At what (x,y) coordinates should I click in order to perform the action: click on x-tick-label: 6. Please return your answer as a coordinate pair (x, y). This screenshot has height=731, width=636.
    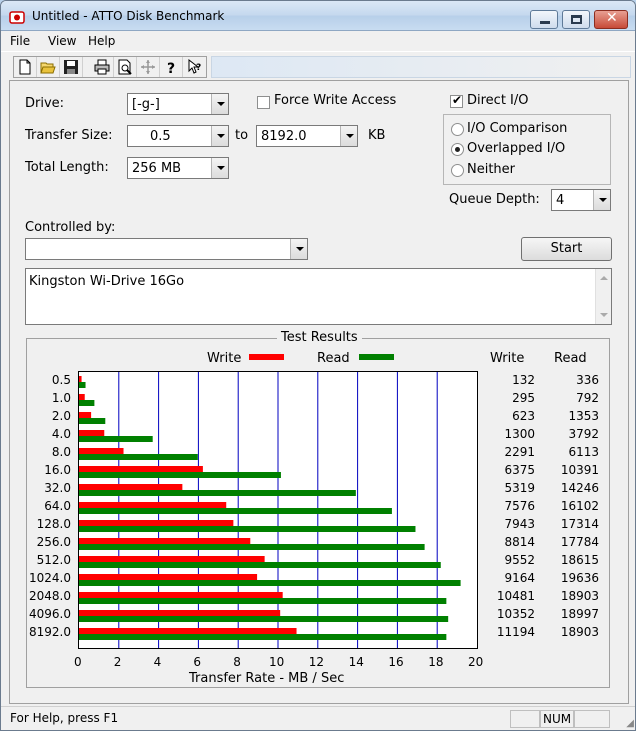
    Looking at the image, I should click on (197, 662).